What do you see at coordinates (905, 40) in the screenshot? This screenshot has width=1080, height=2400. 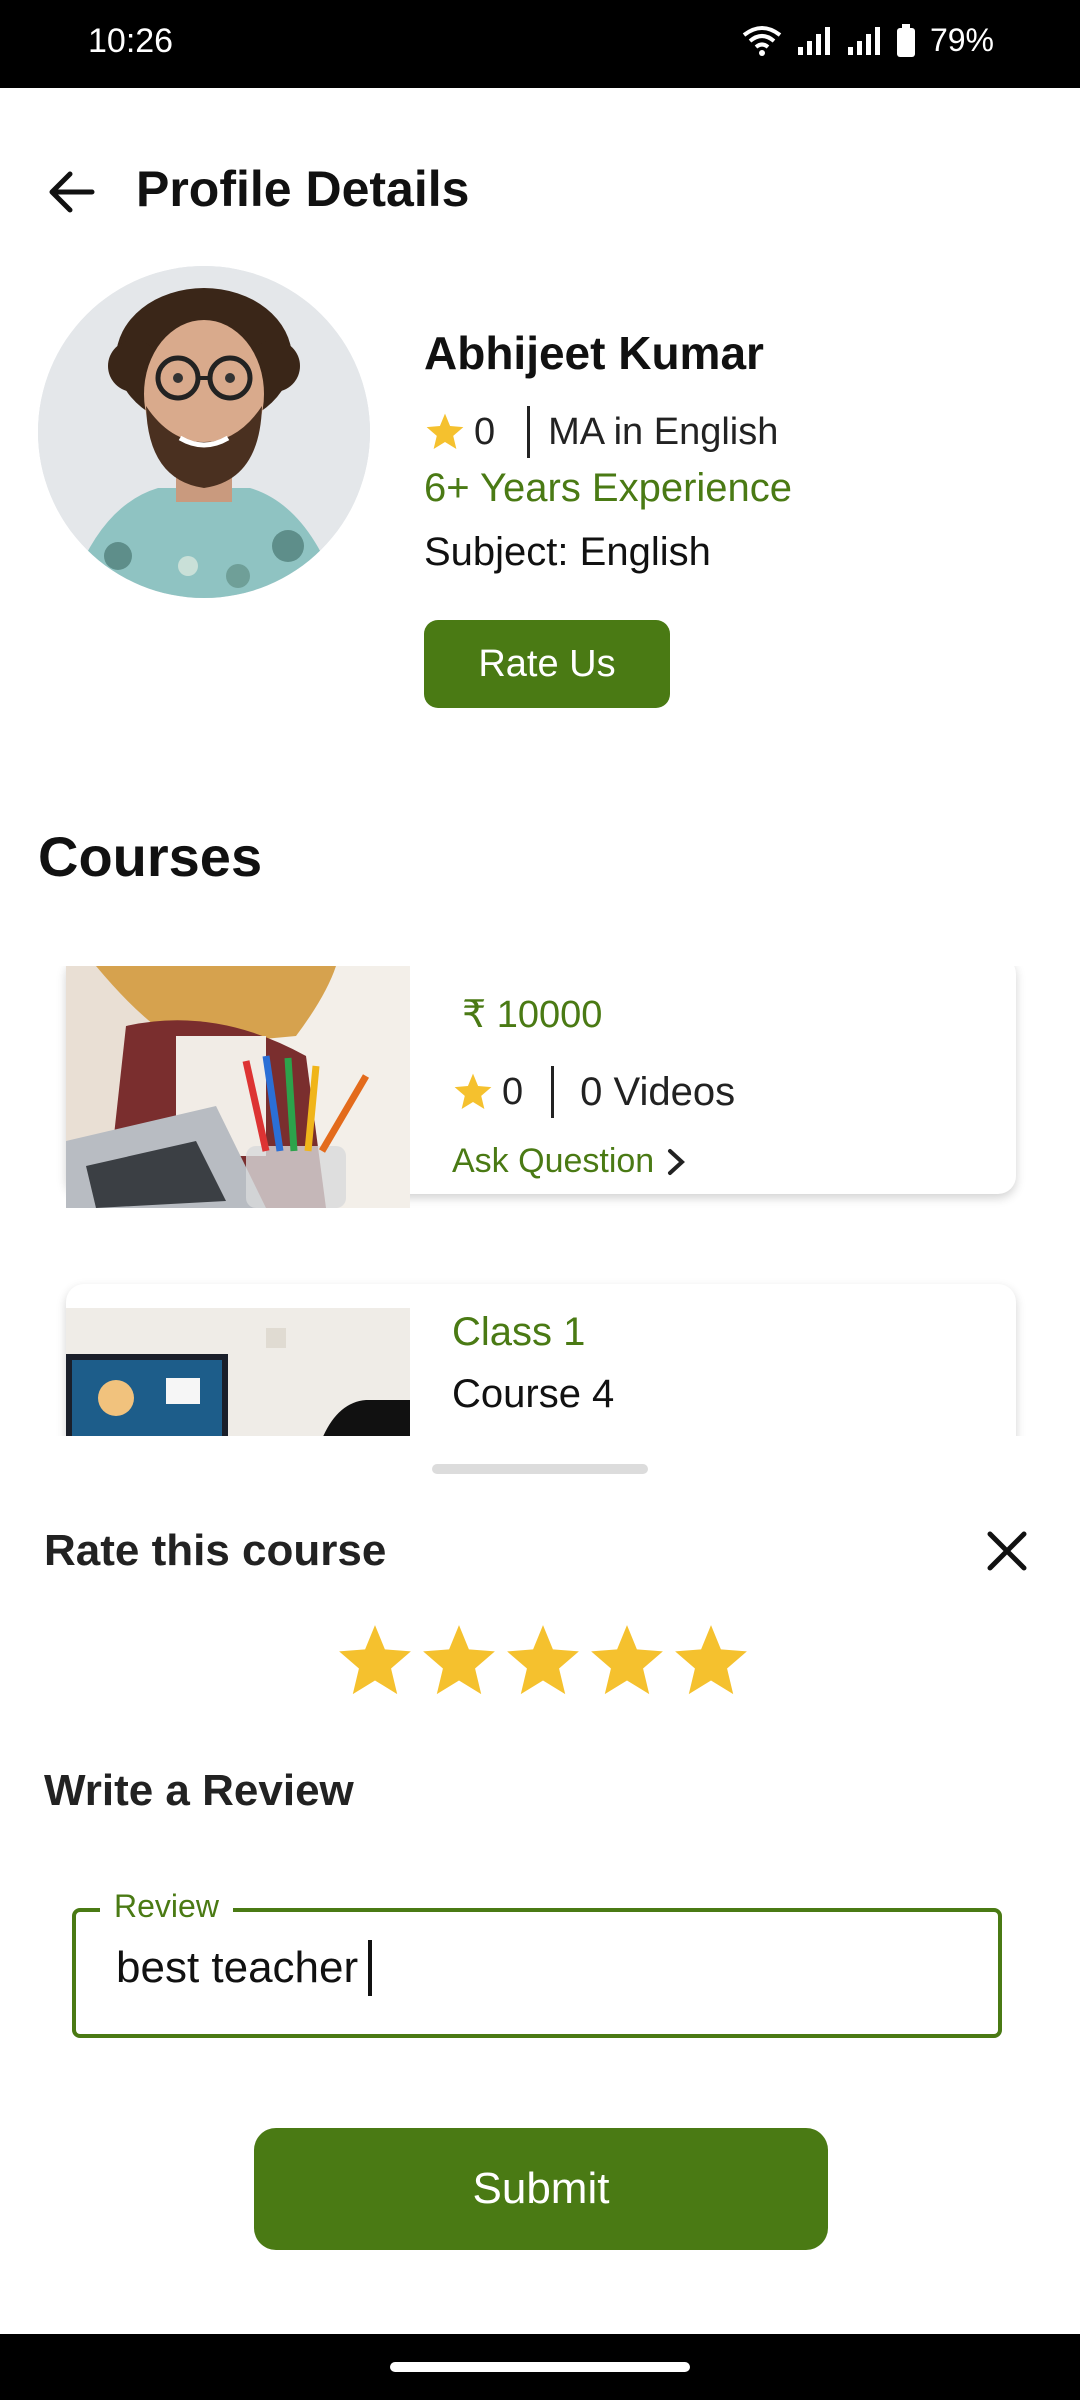 I see `battery-icon` at bounding box center [905, 40].